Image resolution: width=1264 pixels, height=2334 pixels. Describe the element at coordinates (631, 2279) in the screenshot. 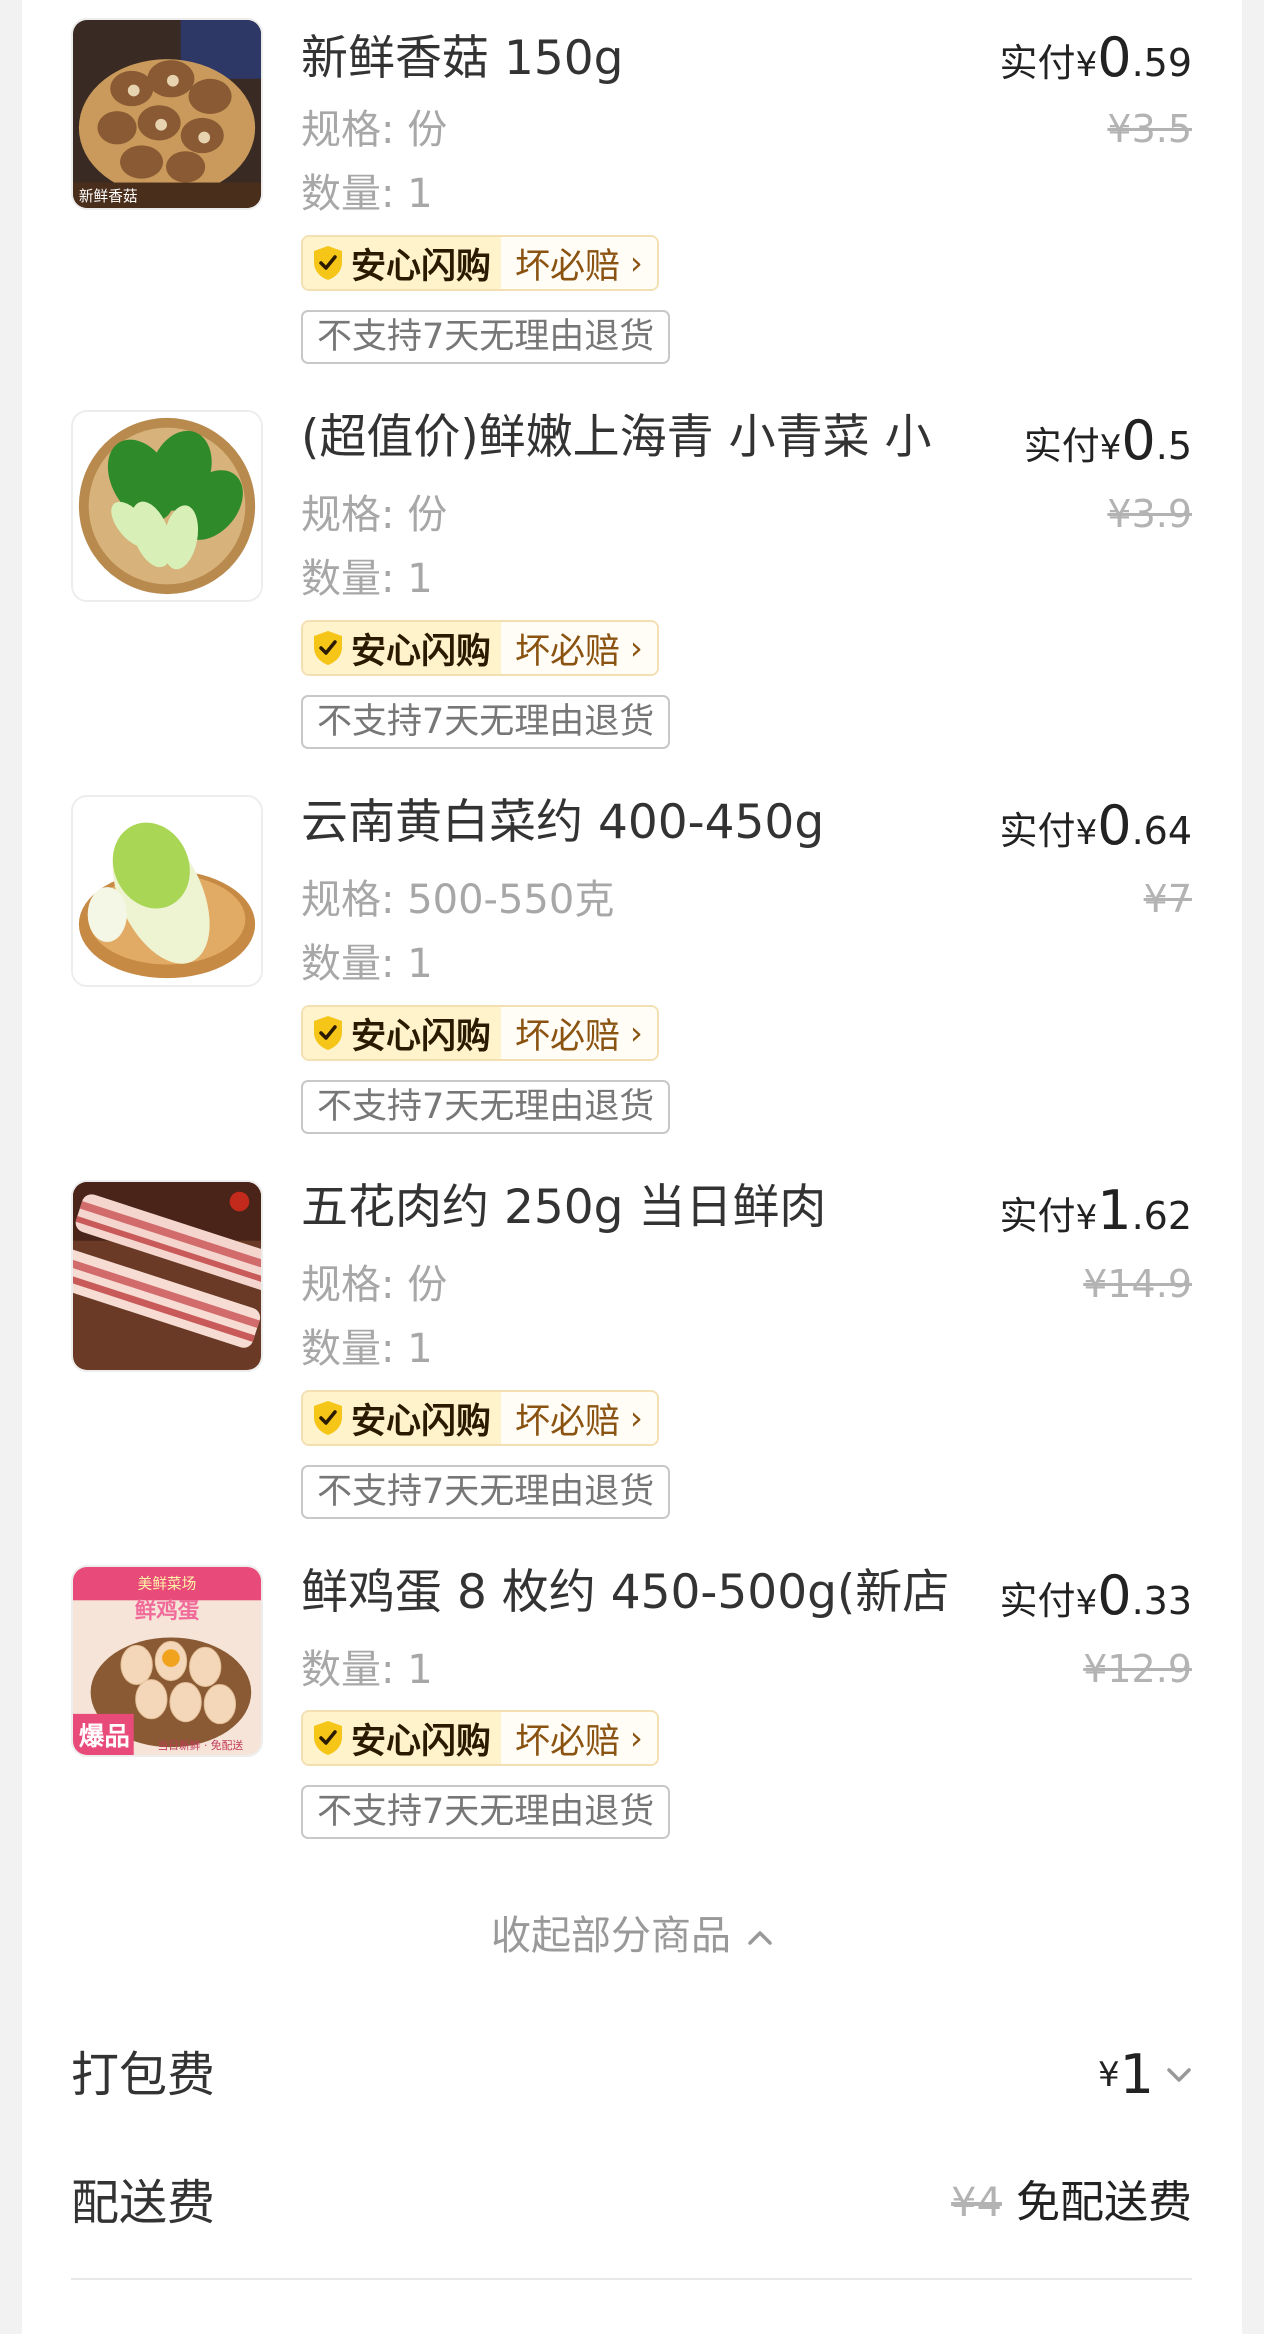

I see `divider` at that location.